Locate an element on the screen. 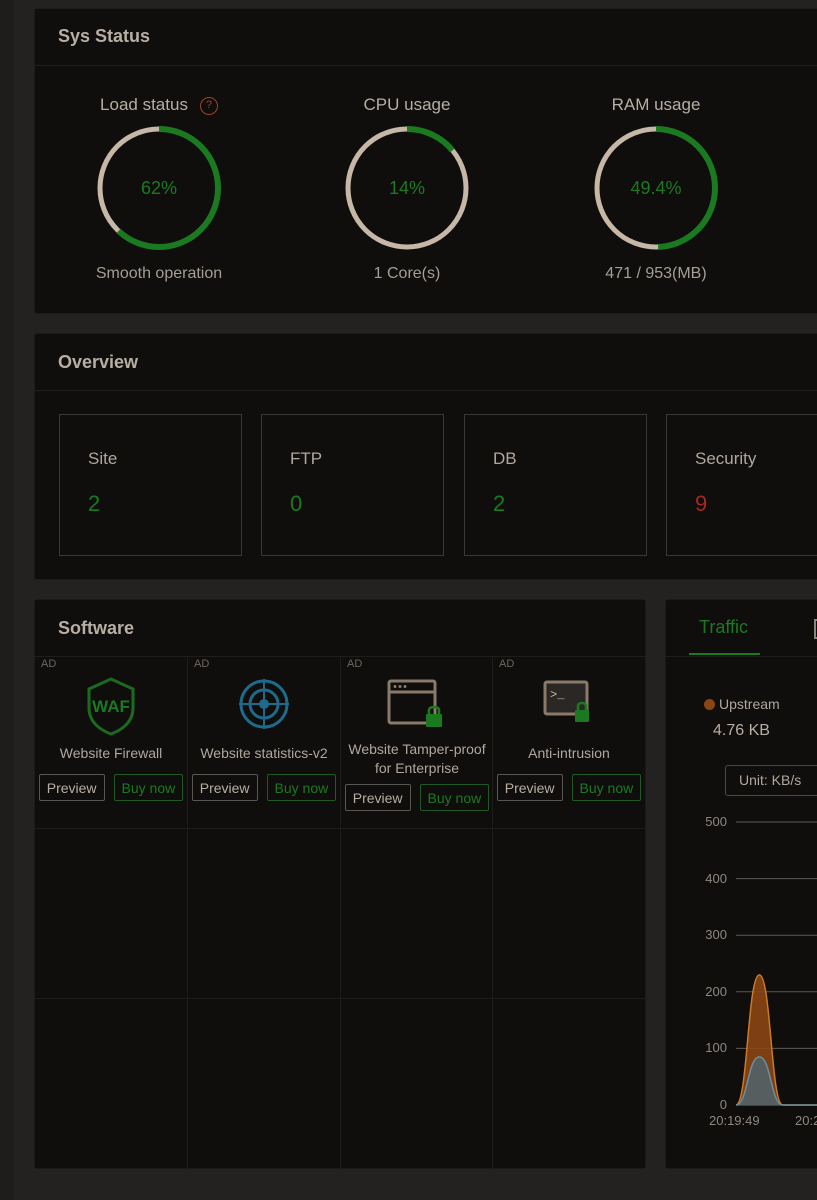 This screenshot has height=1200, width=817. browser-lock-icon is located at coordinates (414, 703).